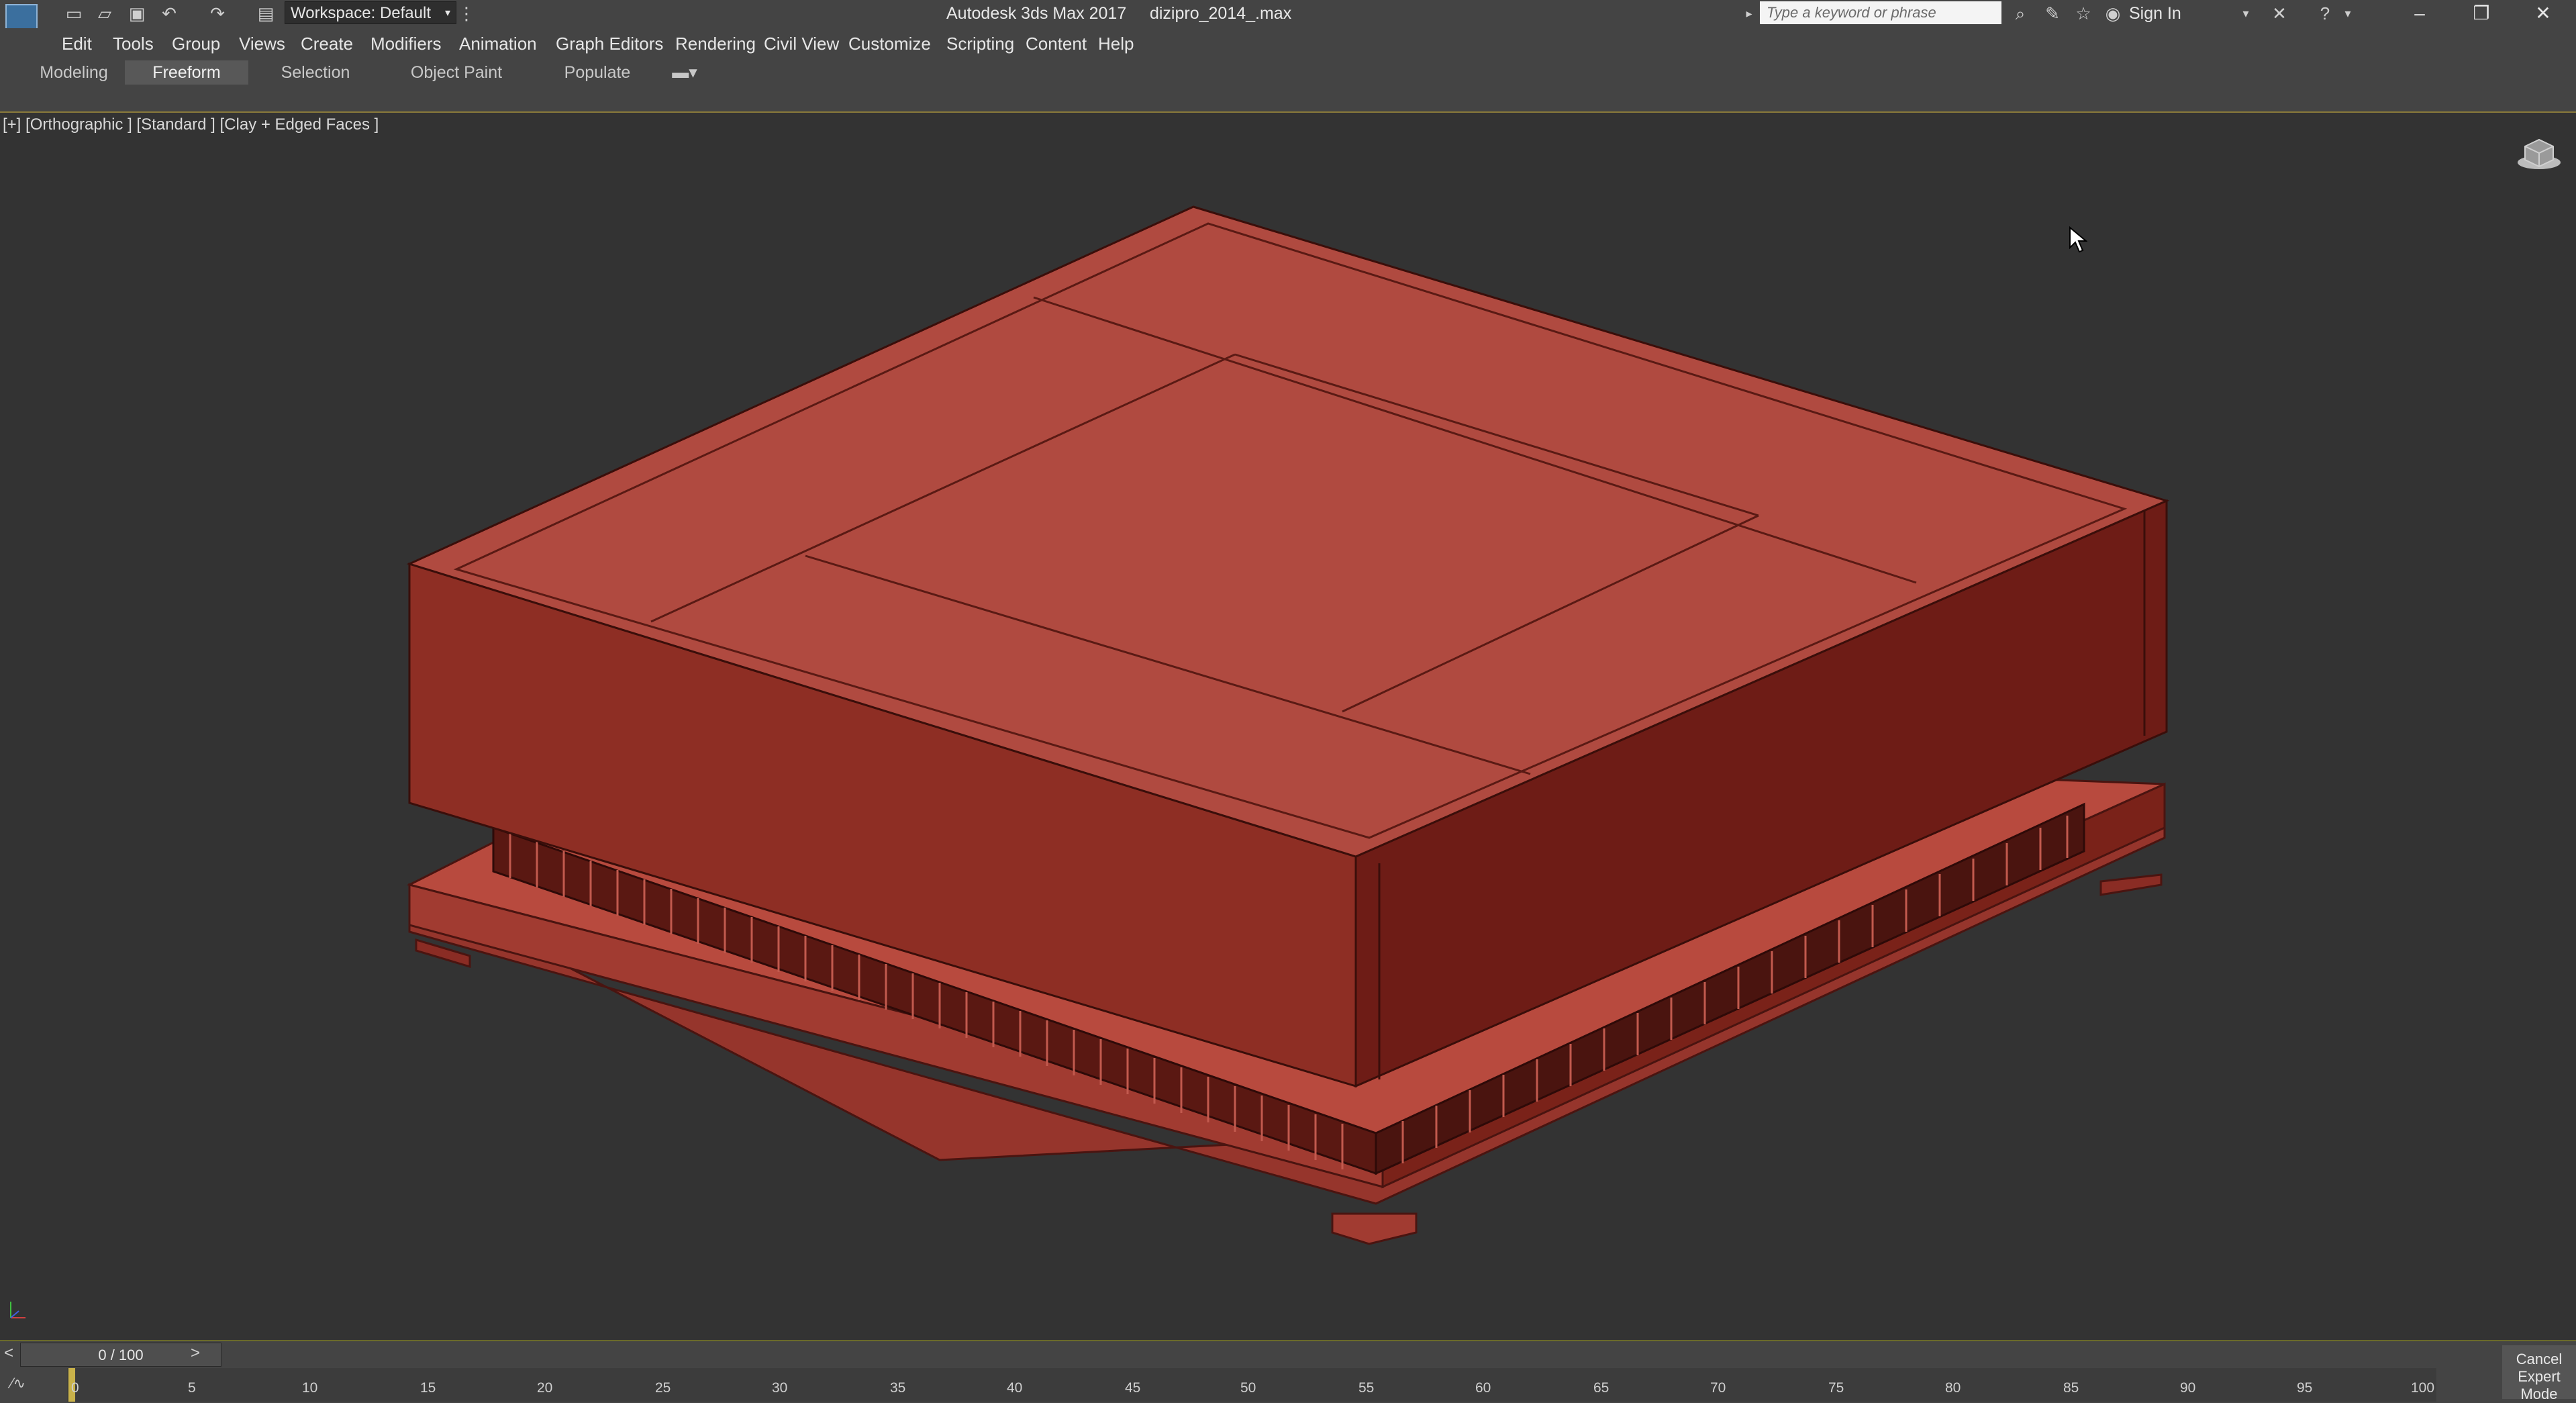 This screenshot has width=2576, height=1403. Describe the element at coordinates (2481, 14) in the screenshot. I see `restore-button: ❐` at that location.